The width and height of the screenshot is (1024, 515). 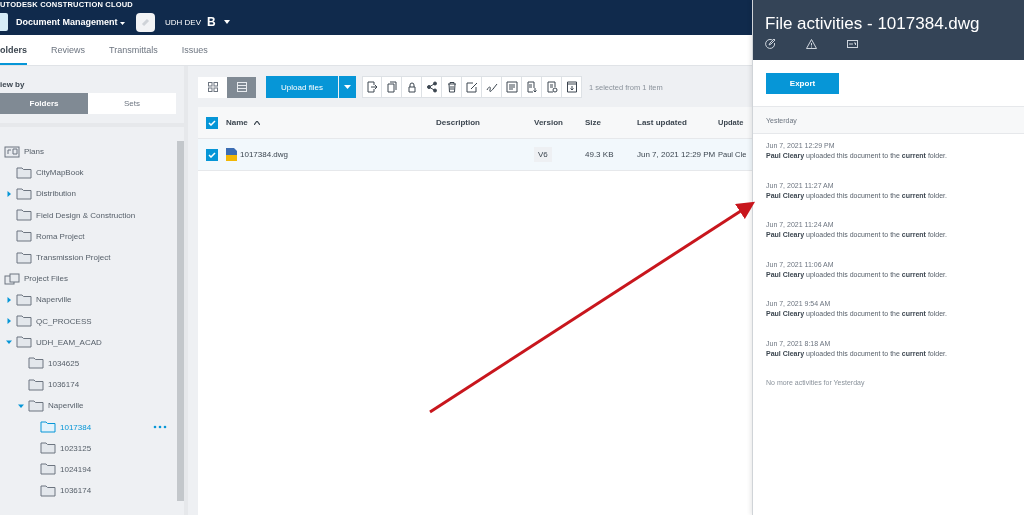 I want to click on sign-icon, so click(x=491, y=87).